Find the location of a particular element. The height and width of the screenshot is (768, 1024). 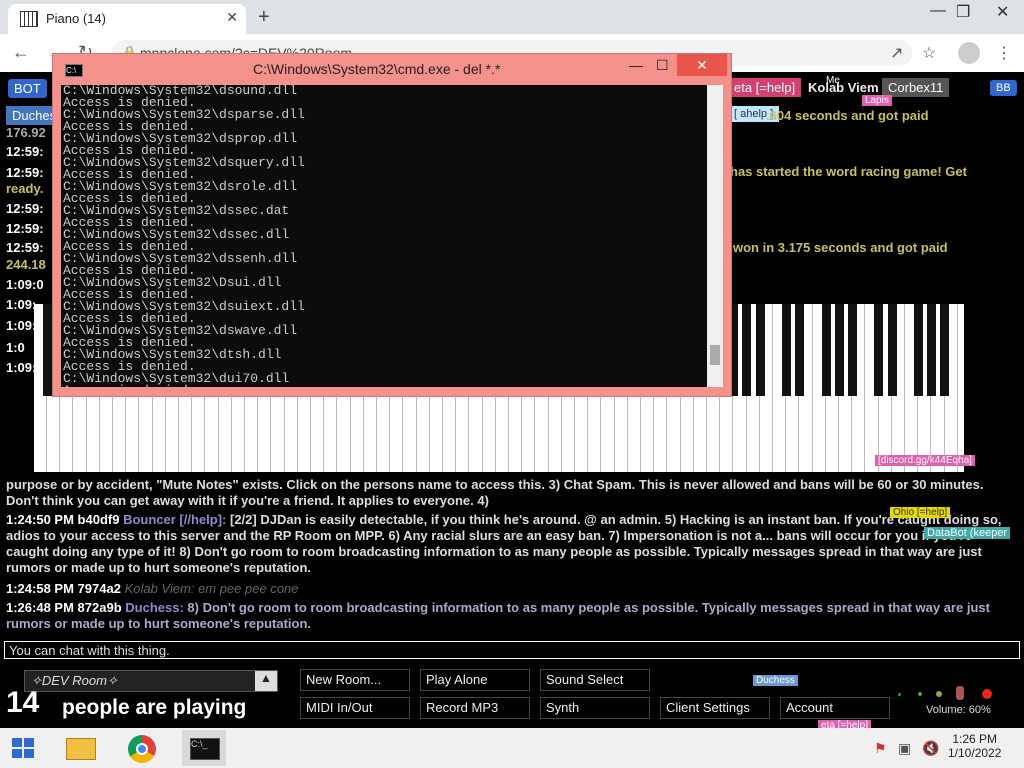

cmd-icon: C:\ is located at coordinates (74, 70).